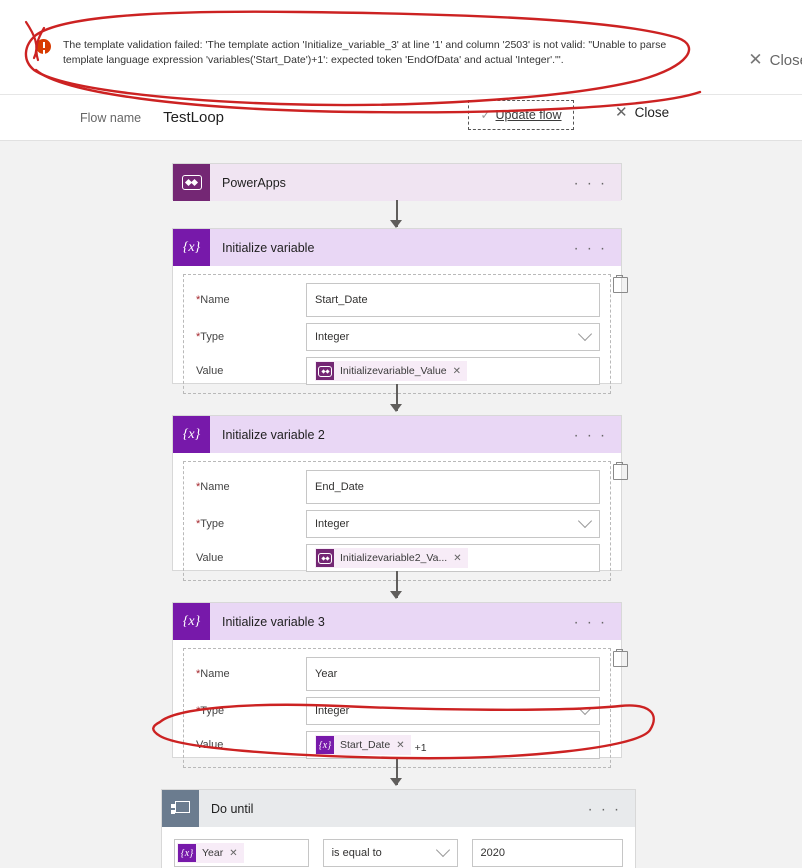 The image size is (802, 868). Describe the element at coordinates (194, 117) in the screenshot. I see `flow-name-value: TestLoop` at that location.